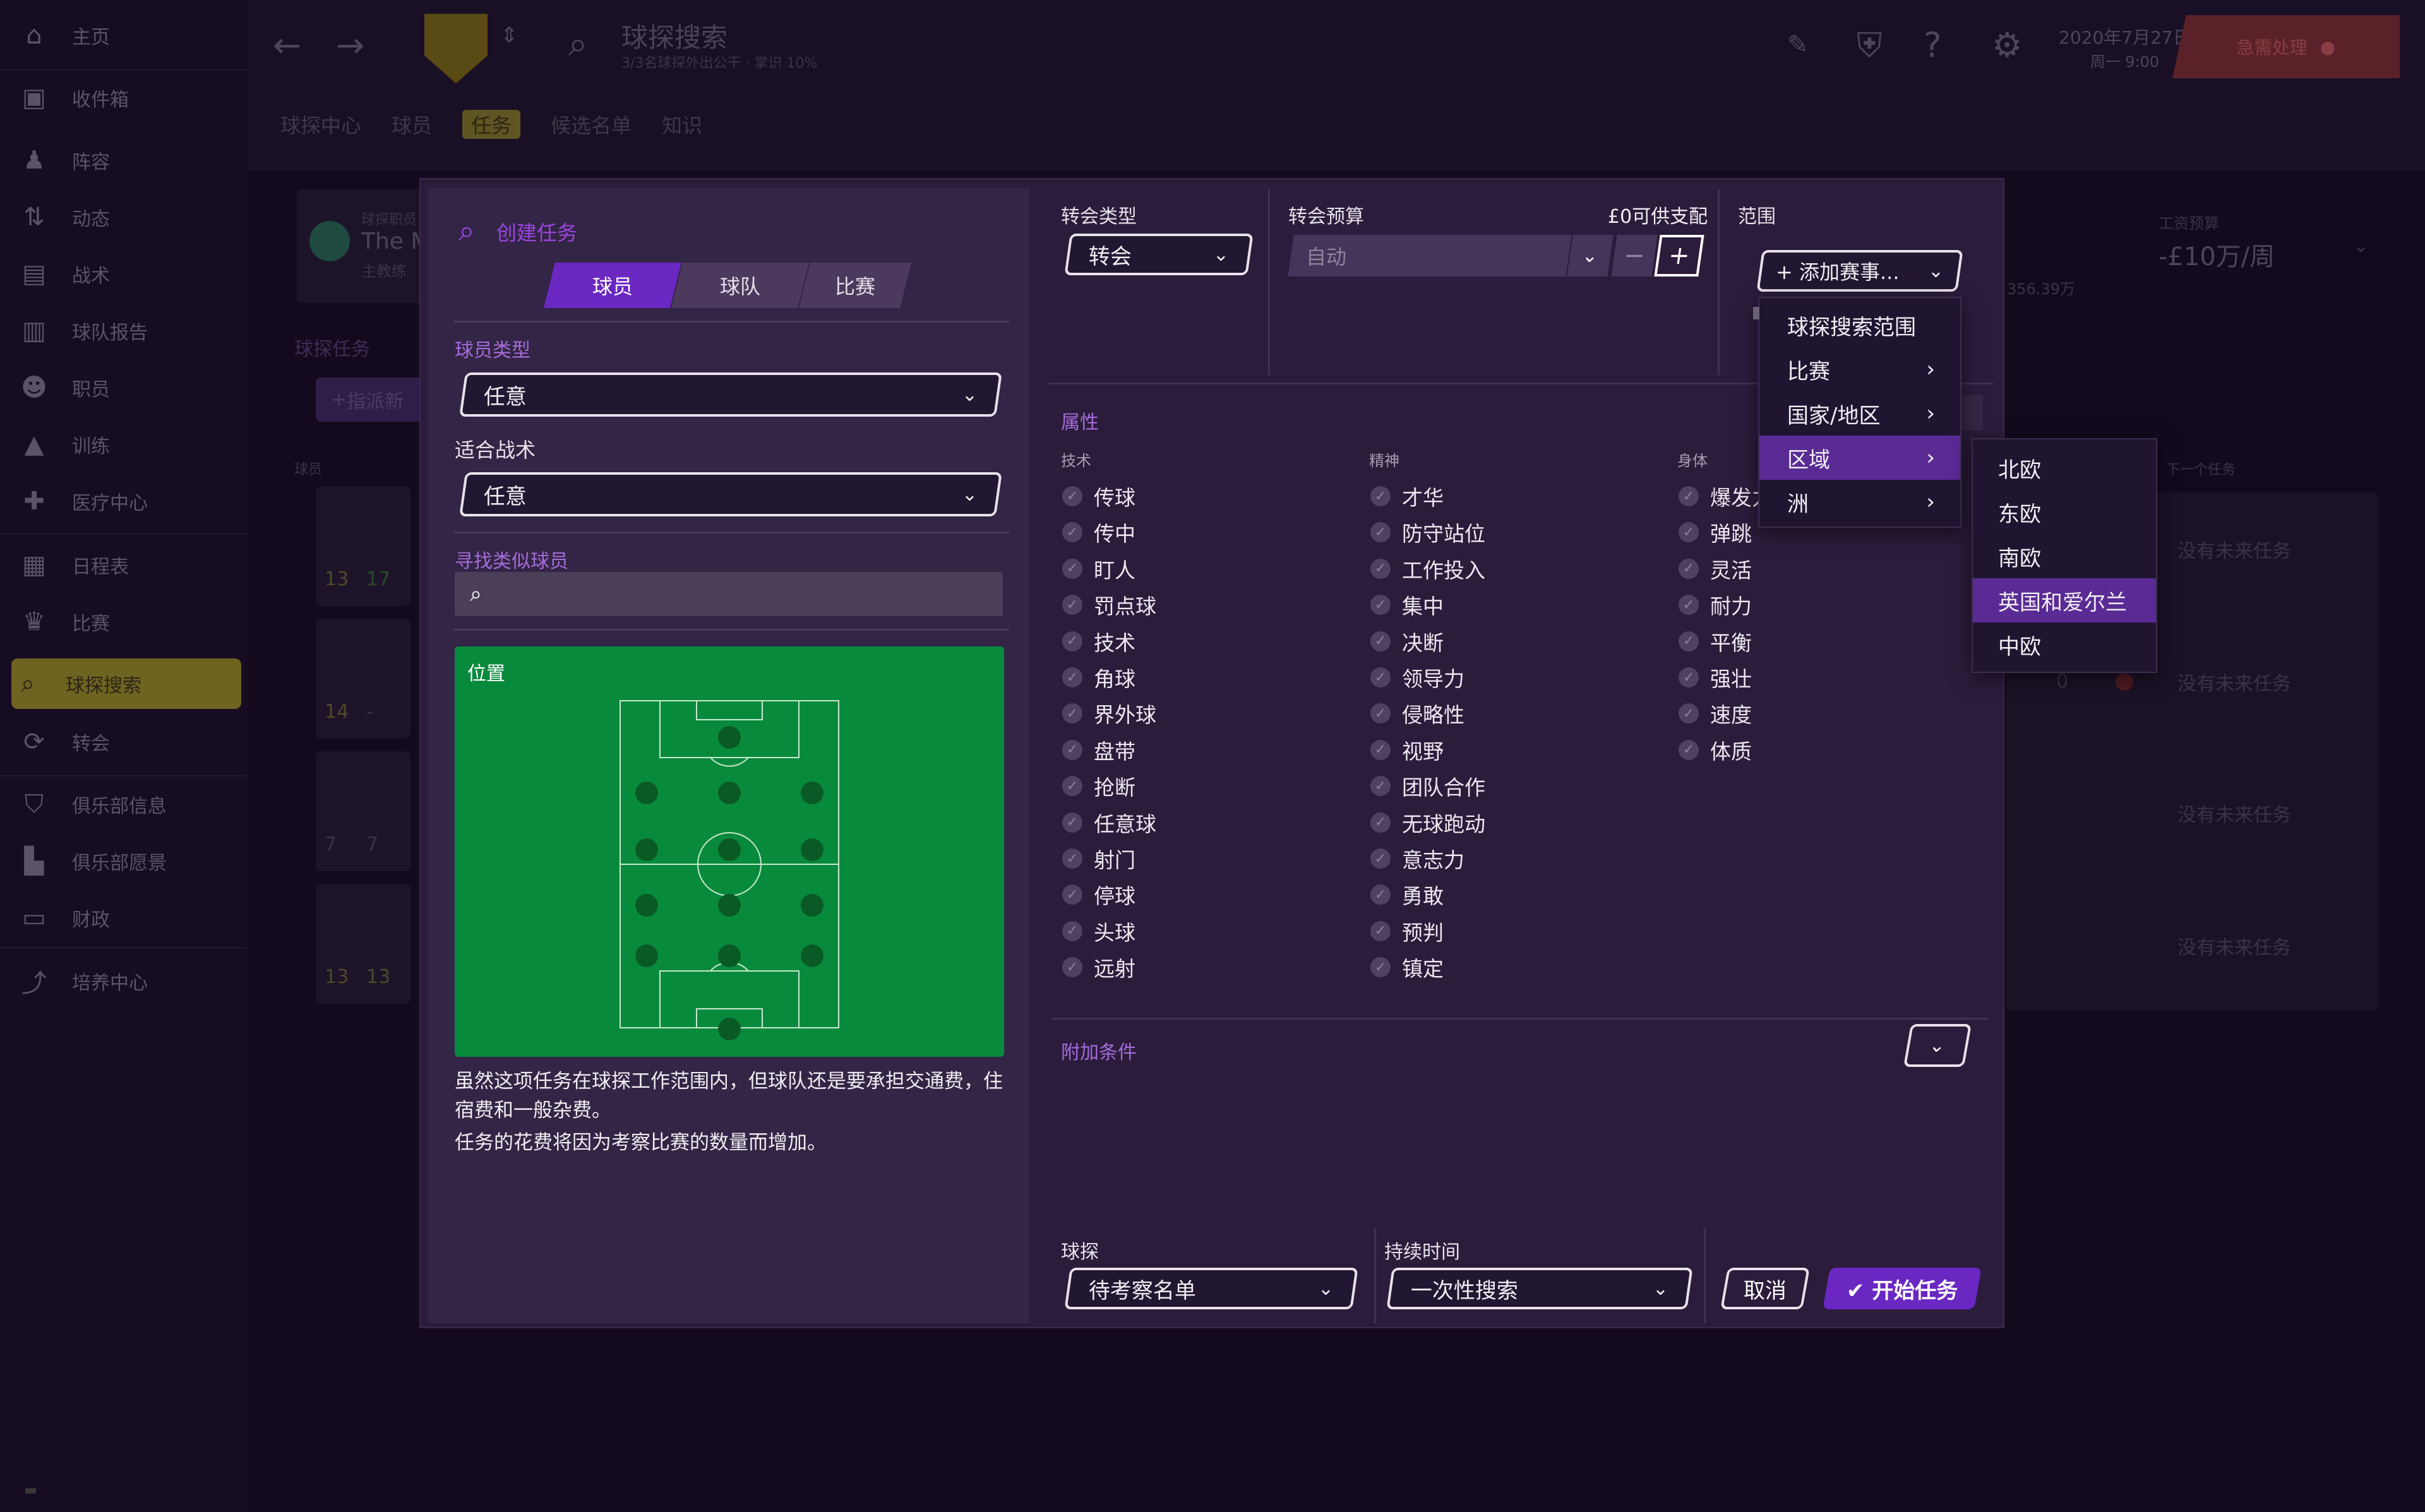  I want to click on tab-team: 球队, so click(740, 285).